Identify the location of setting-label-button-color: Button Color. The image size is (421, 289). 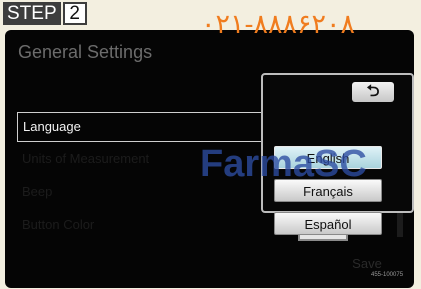
(58, 224).